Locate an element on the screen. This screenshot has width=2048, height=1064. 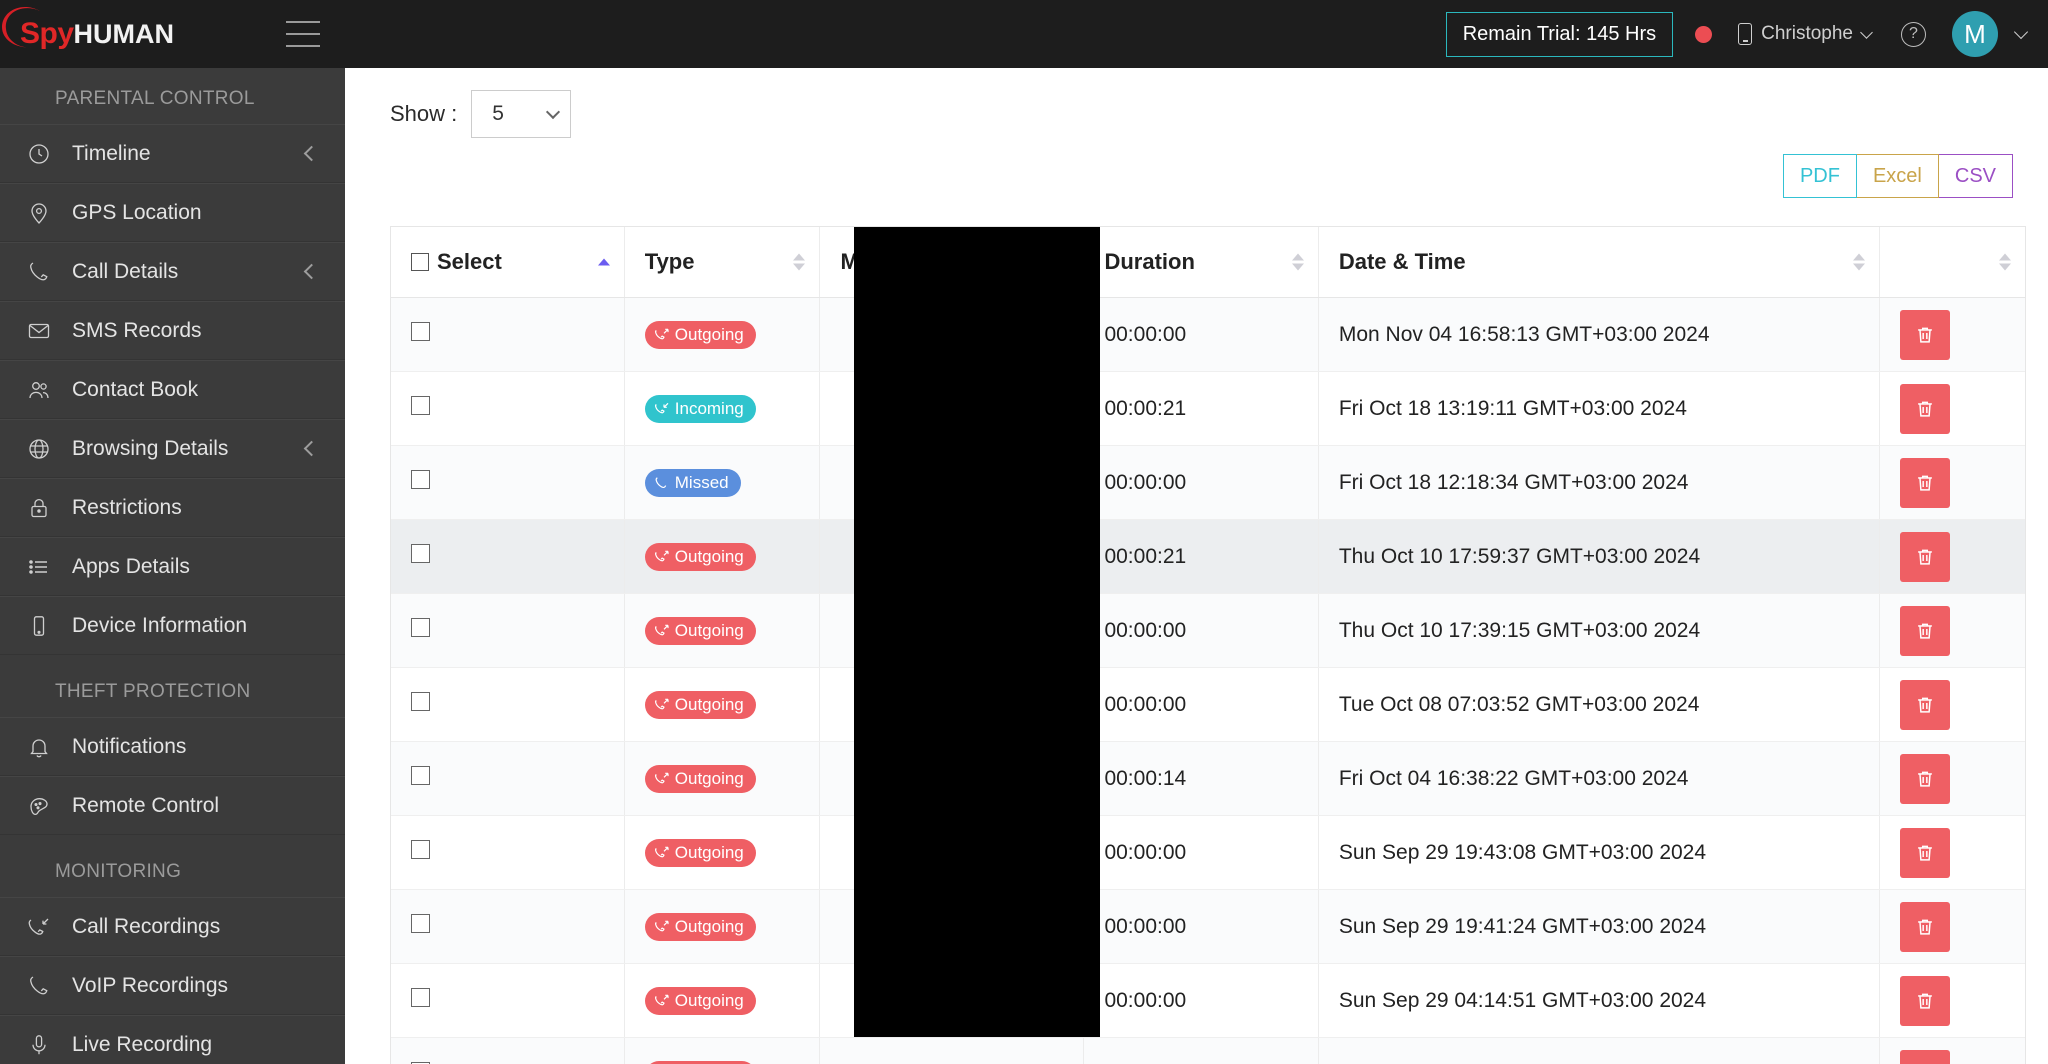
export-pdf-button: PDF is located at coordinates (1819, 176).